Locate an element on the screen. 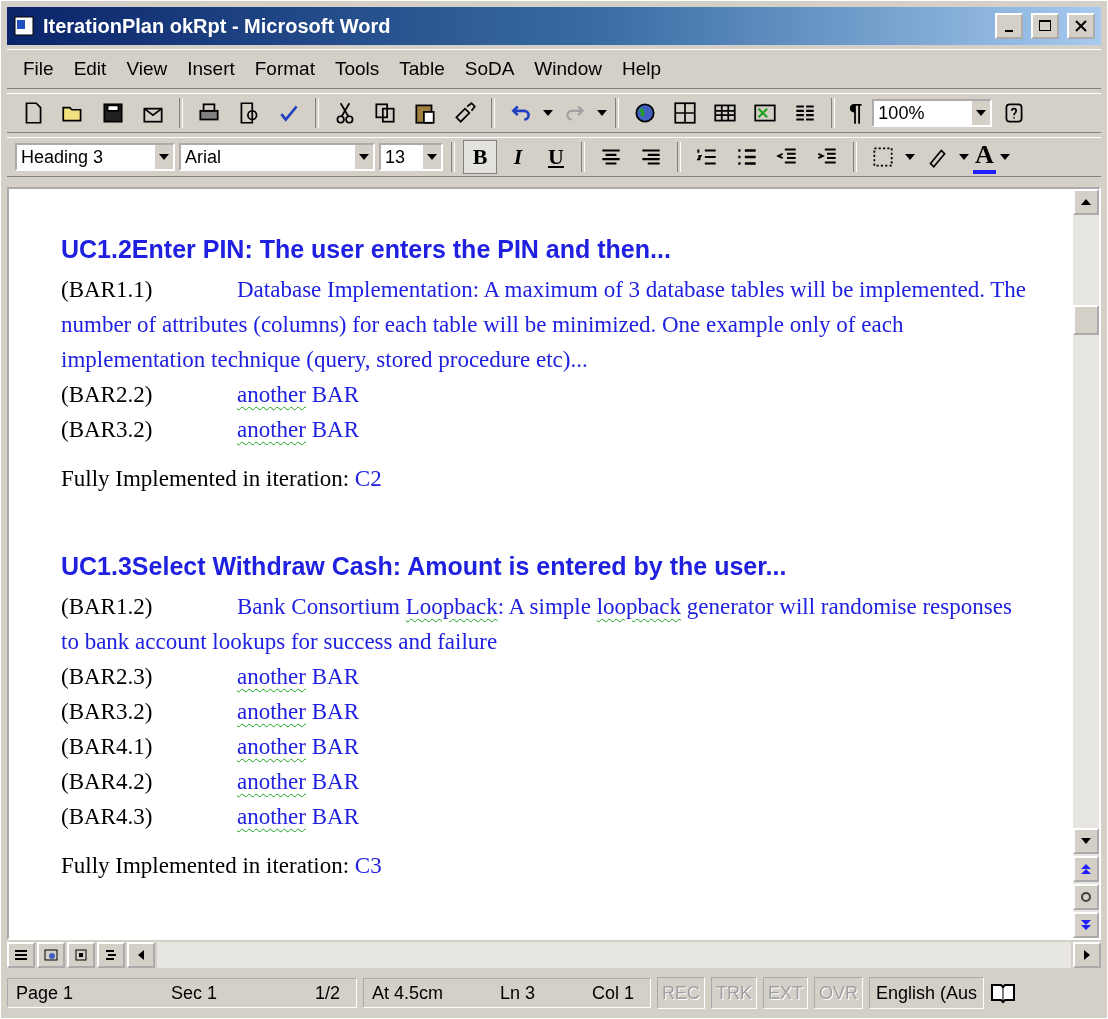  status-text: Sec 1 is located at coordinates (194, 993).